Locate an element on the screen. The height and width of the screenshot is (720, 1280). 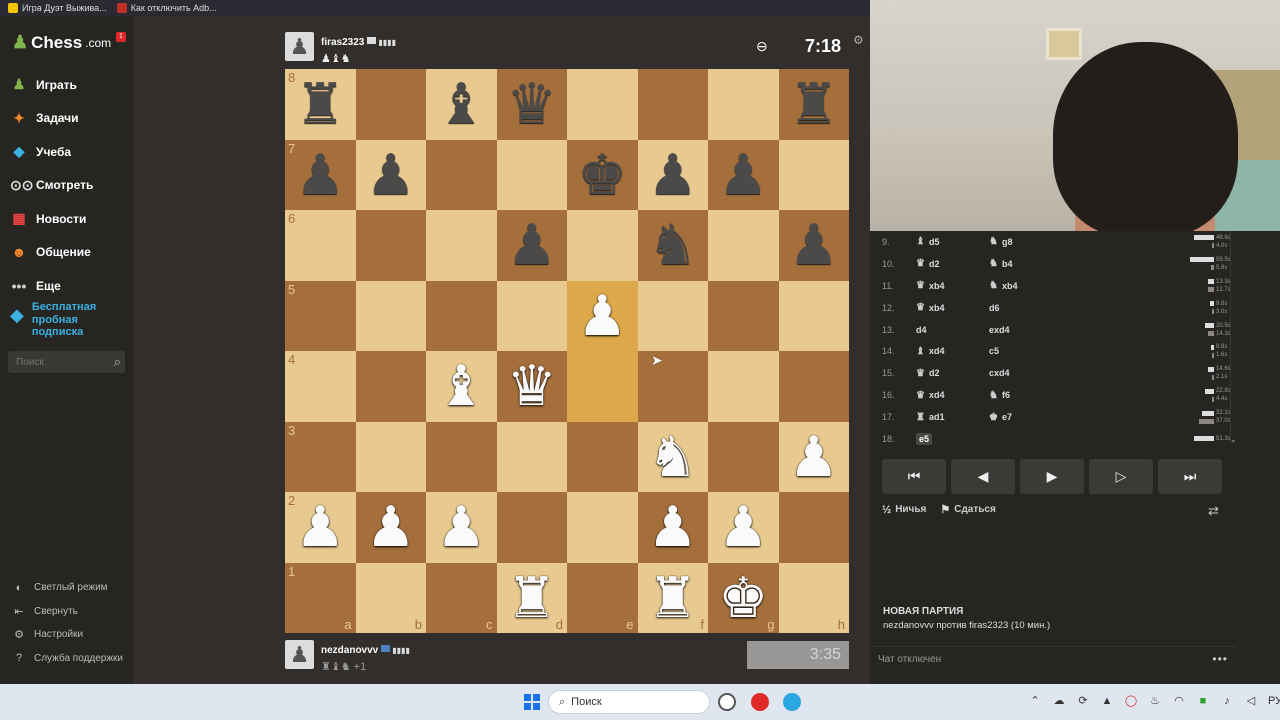
black-bishop-icon: ♝ is located at coordinates (461, 104).